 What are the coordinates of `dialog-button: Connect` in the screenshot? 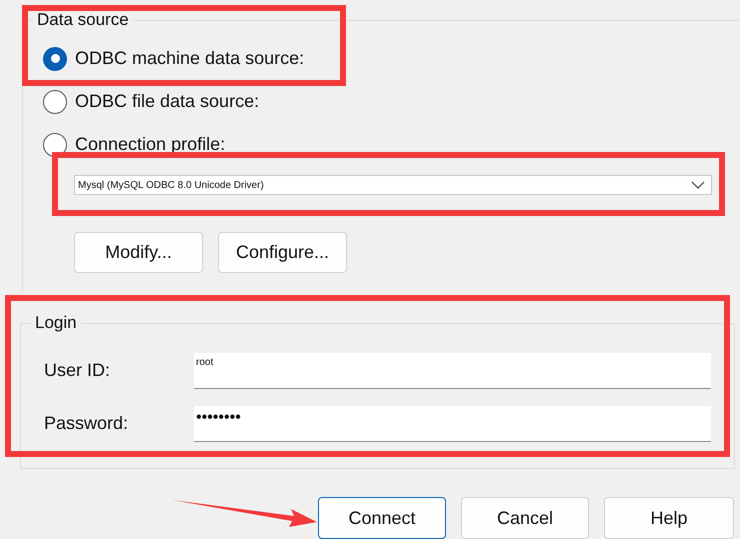 It's located at (382, 518).